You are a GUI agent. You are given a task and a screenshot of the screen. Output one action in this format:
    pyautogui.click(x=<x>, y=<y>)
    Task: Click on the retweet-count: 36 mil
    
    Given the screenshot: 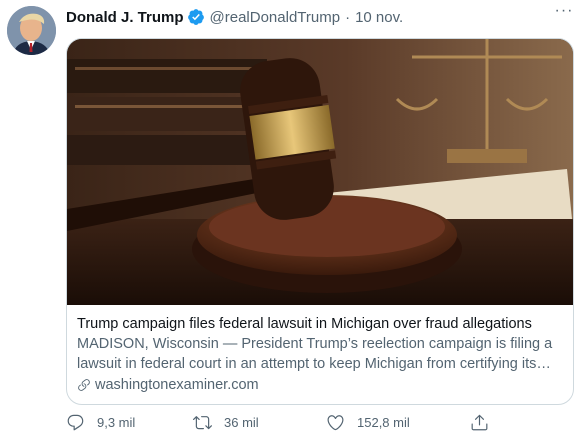 What is the action you would take?
    pyautogui.click(x=241, y=422)
    